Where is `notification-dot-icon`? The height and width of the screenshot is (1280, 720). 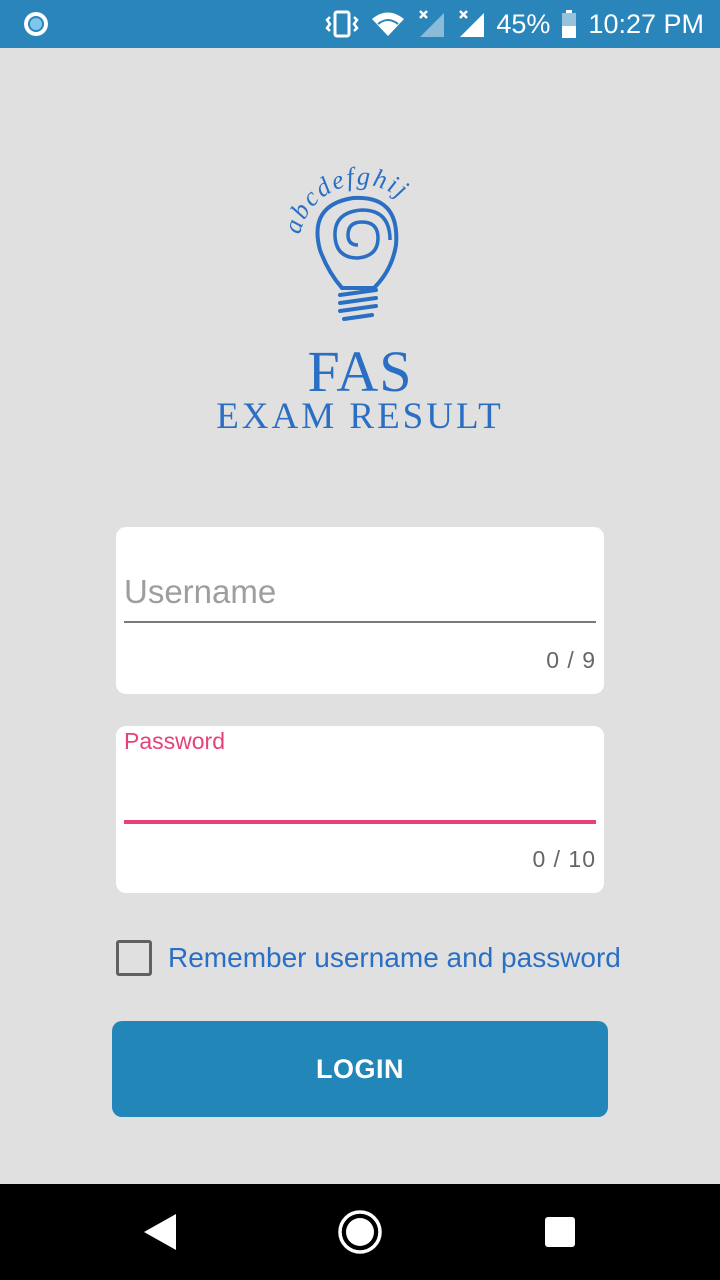
notification-dot-icon is located at coordinates (36, 24).